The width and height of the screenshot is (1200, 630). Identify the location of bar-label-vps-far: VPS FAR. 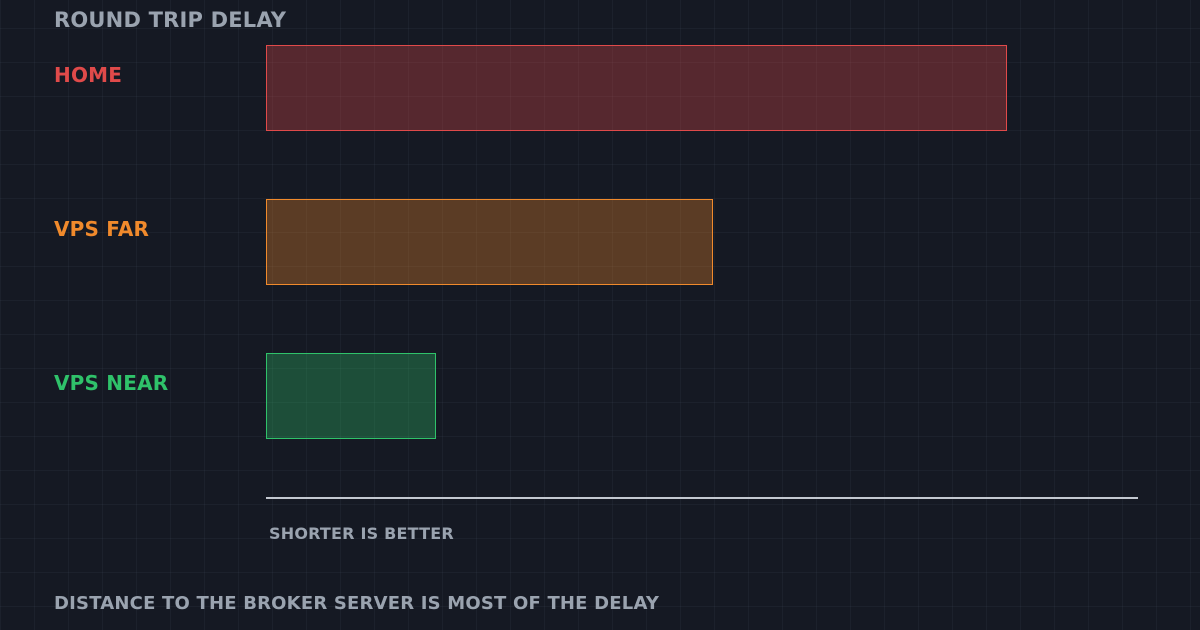
(102, 229).